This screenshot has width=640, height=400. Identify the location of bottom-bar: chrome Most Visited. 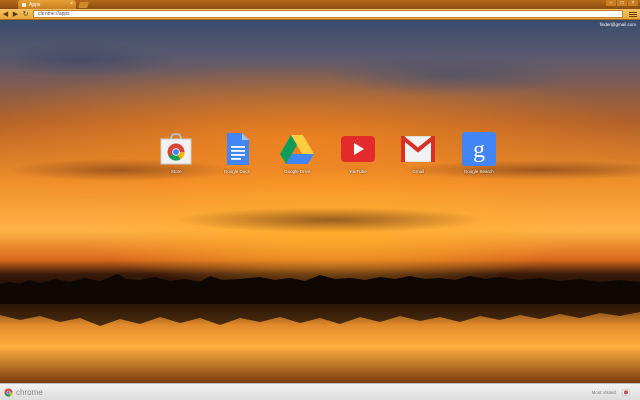
(320, 391).